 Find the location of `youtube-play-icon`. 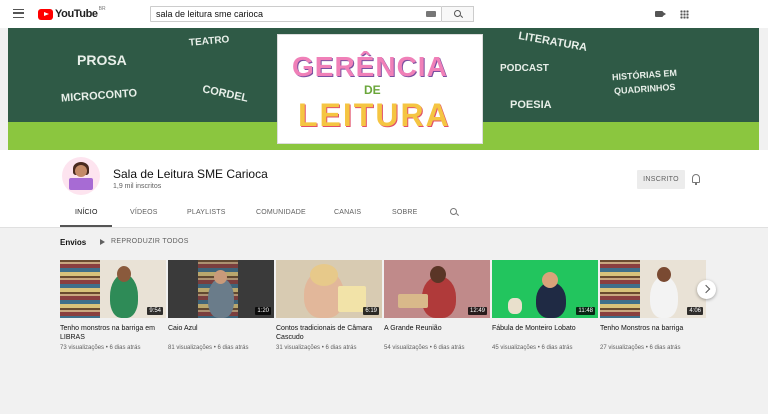

youtube-play-icon is located at coordinates (45, 14).